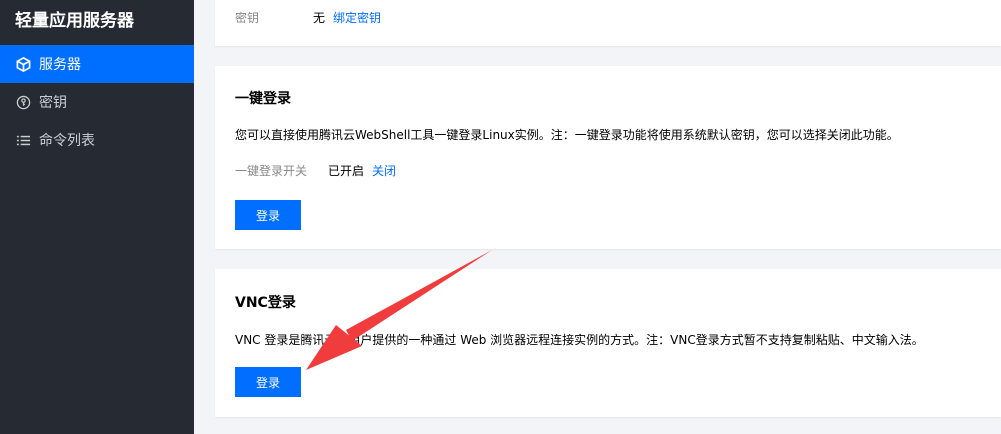 The image size is (1001, 434). Describe the element at coordinates (67, 141) in the screenshot. I see `sidebar-item-label: 命令列表` at that location.